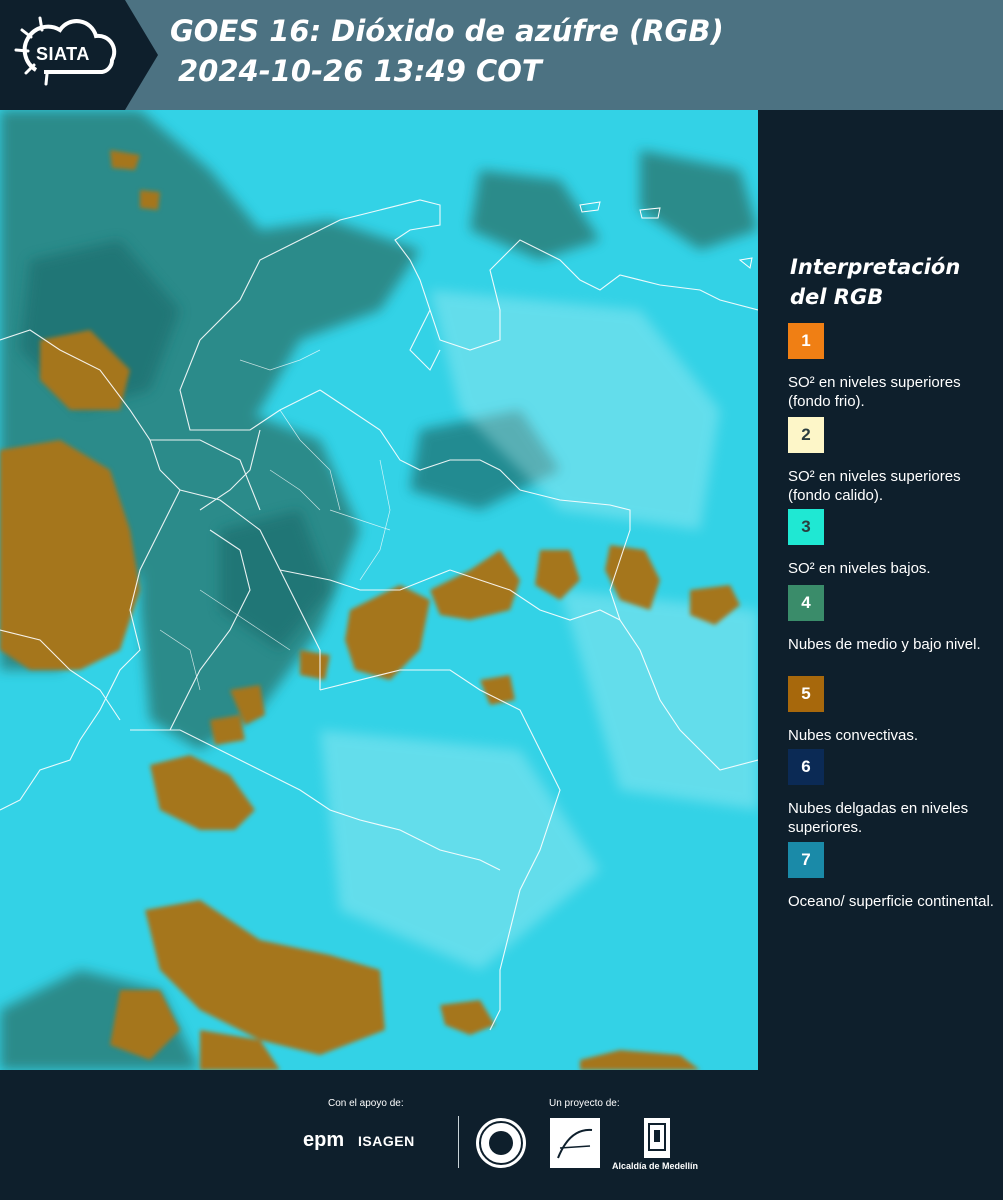 This screenshot has width=1003, height=1200. I want to click on epm-logo: epm, so click(324, 1140).